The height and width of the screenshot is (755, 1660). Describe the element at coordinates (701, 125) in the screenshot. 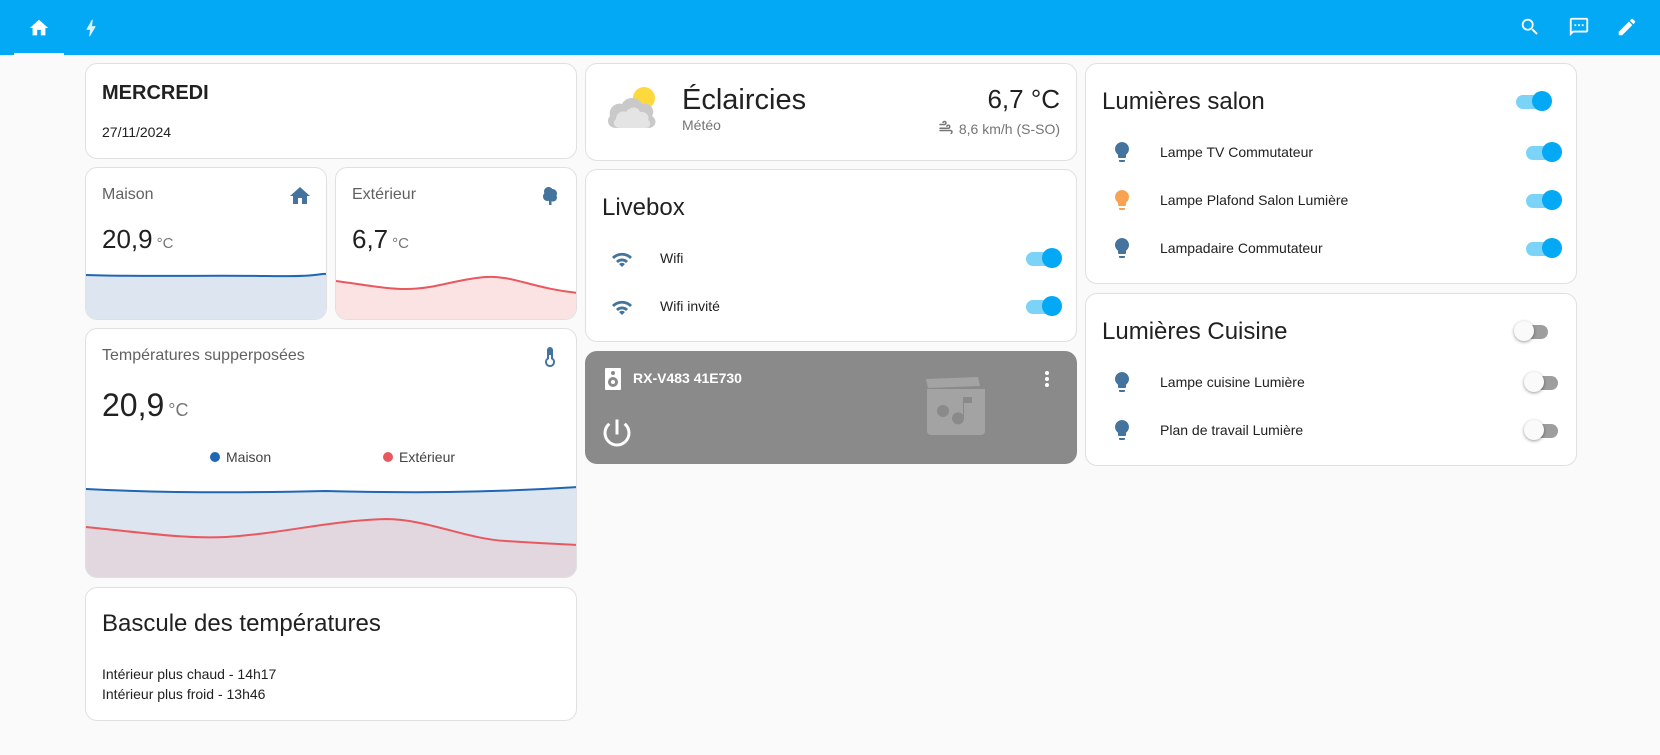

I see `weather-subtitle: Météo` at that location.